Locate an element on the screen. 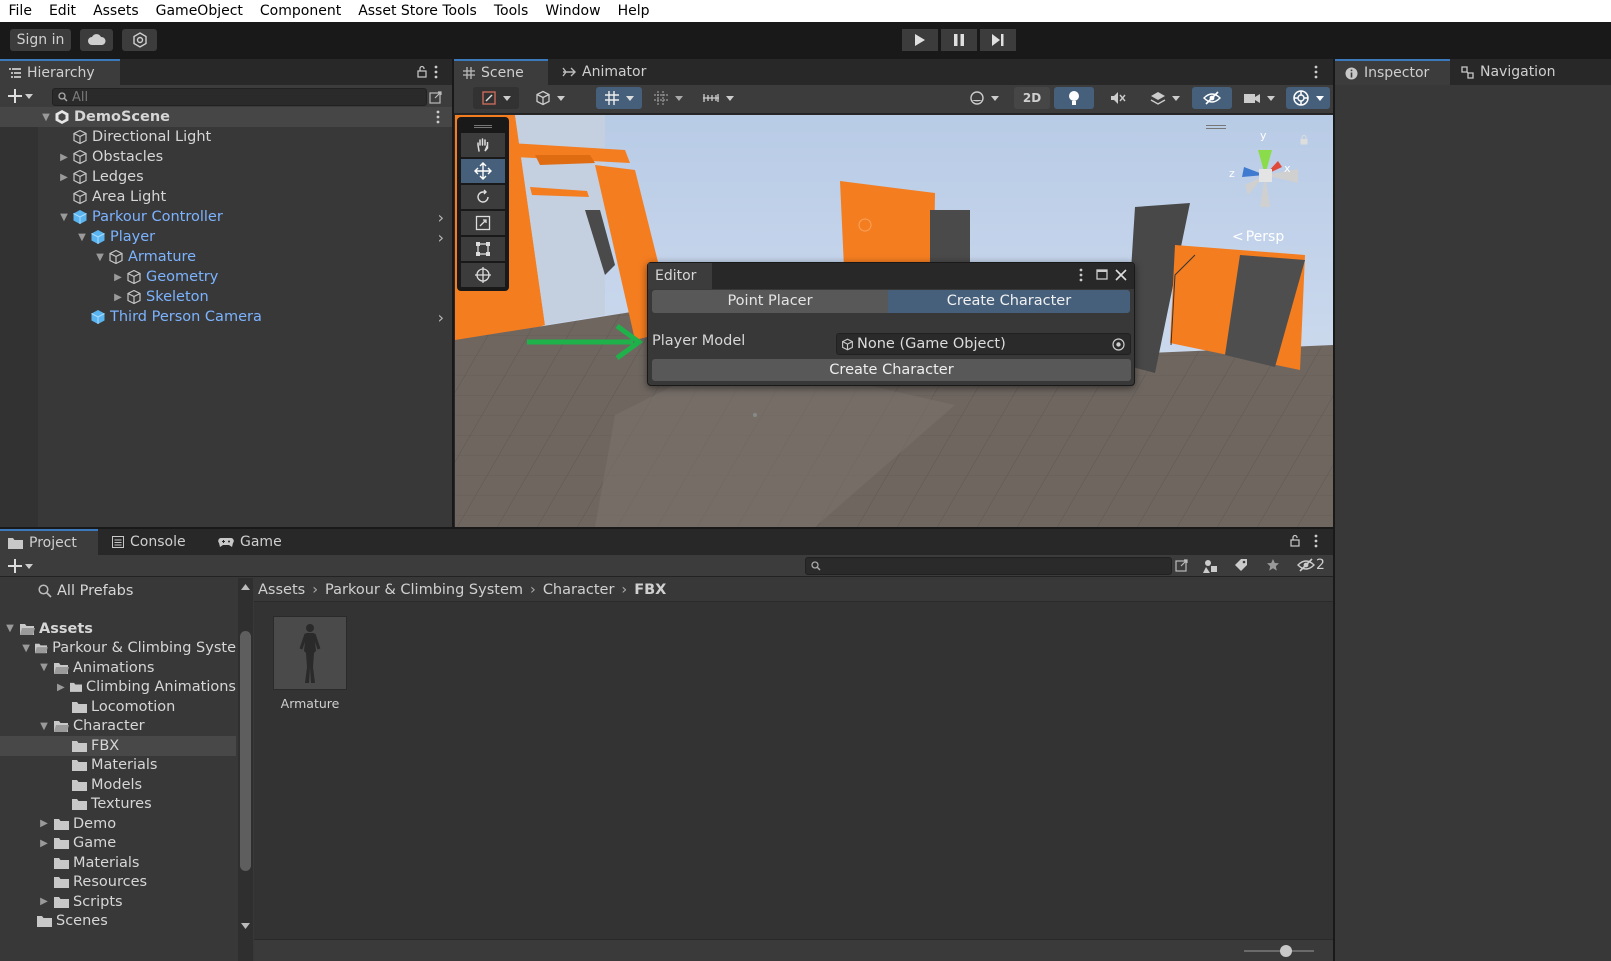  favorite-star-icon is located at coordinates (1273, 565).